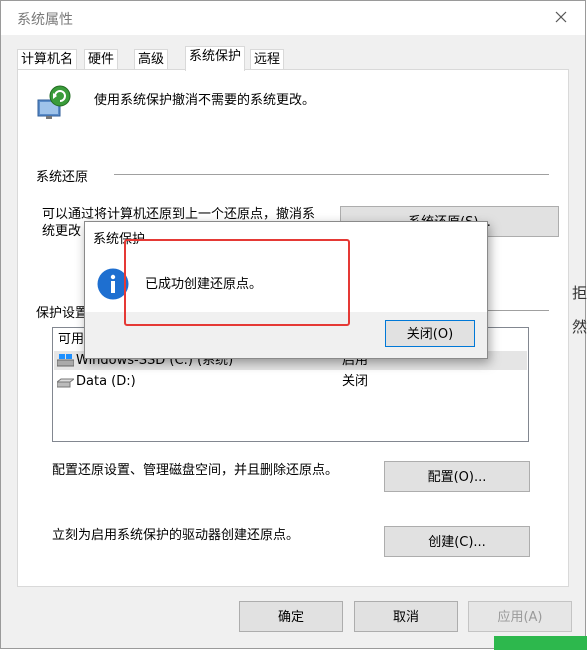  I want to click on background-green-bar, so click(540, 643).